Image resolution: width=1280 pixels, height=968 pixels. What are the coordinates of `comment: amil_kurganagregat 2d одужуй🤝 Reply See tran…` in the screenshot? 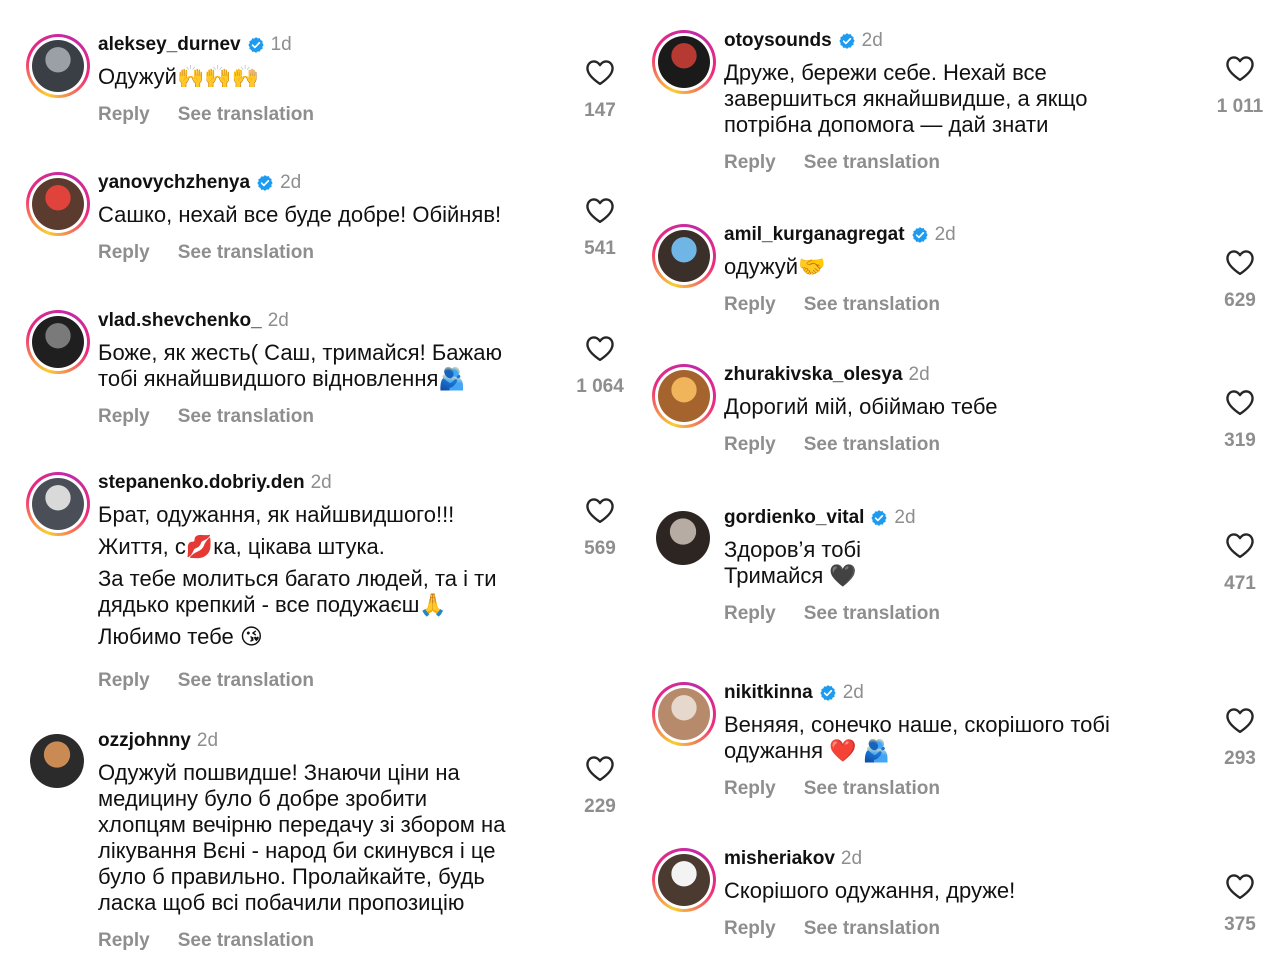 It's located at (962, 284).